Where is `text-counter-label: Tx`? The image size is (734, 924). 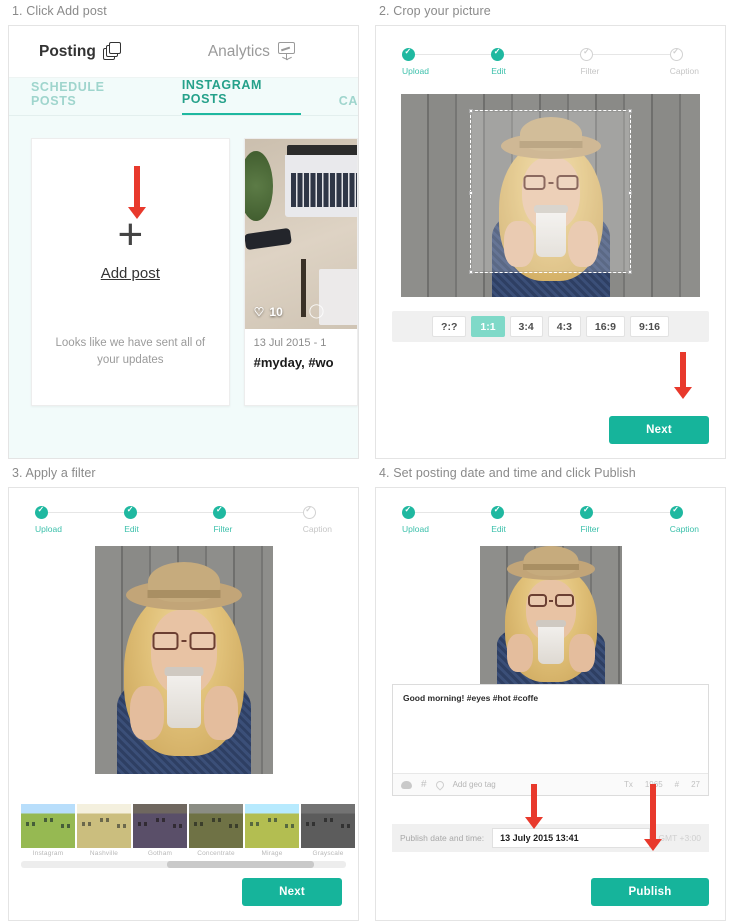
text-counter-label: Tx is located at coordinates (628, 784).